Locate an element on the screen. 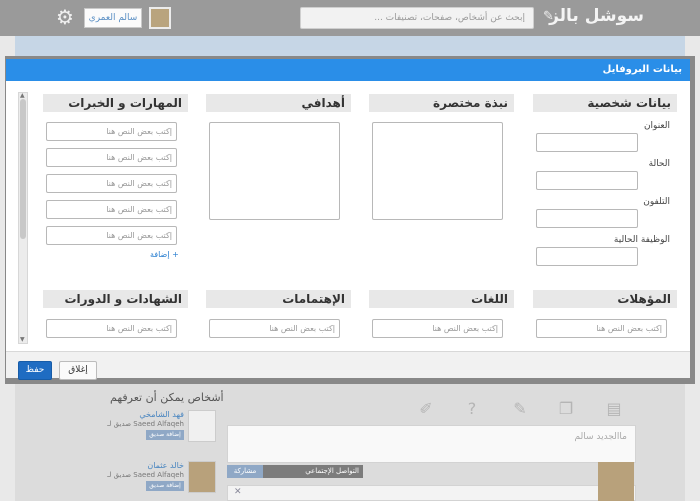  scroll-up-icon: ▲ is located at coordinates (22, 95).